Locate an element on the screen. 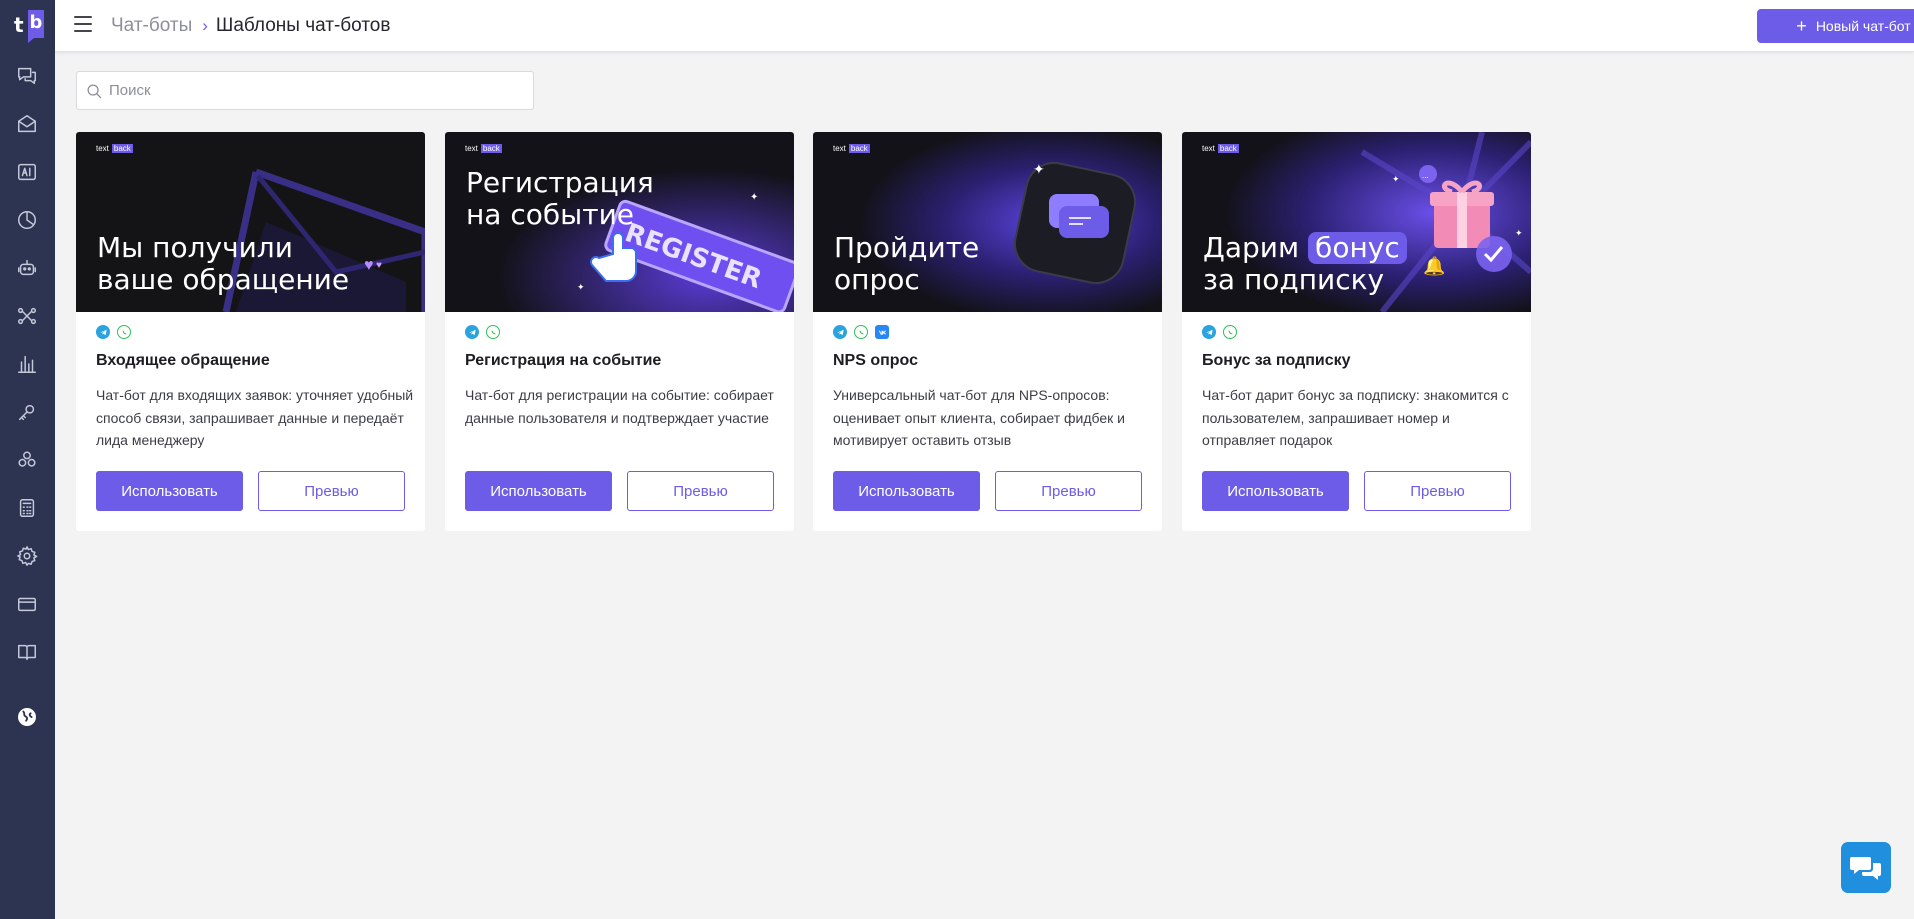 This screenshot has width=1914, height=919. ai-icon is located at coordinates (27, 172).